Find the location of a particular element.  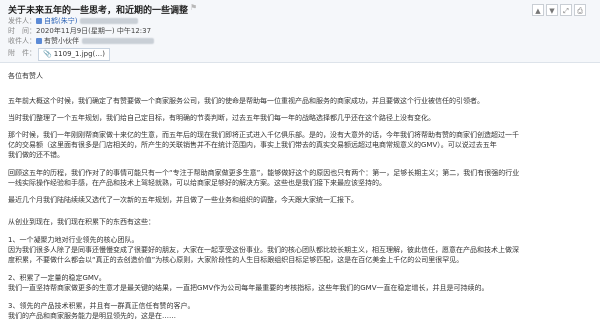

up-button: ▲ is located at coordinates (538, 10).